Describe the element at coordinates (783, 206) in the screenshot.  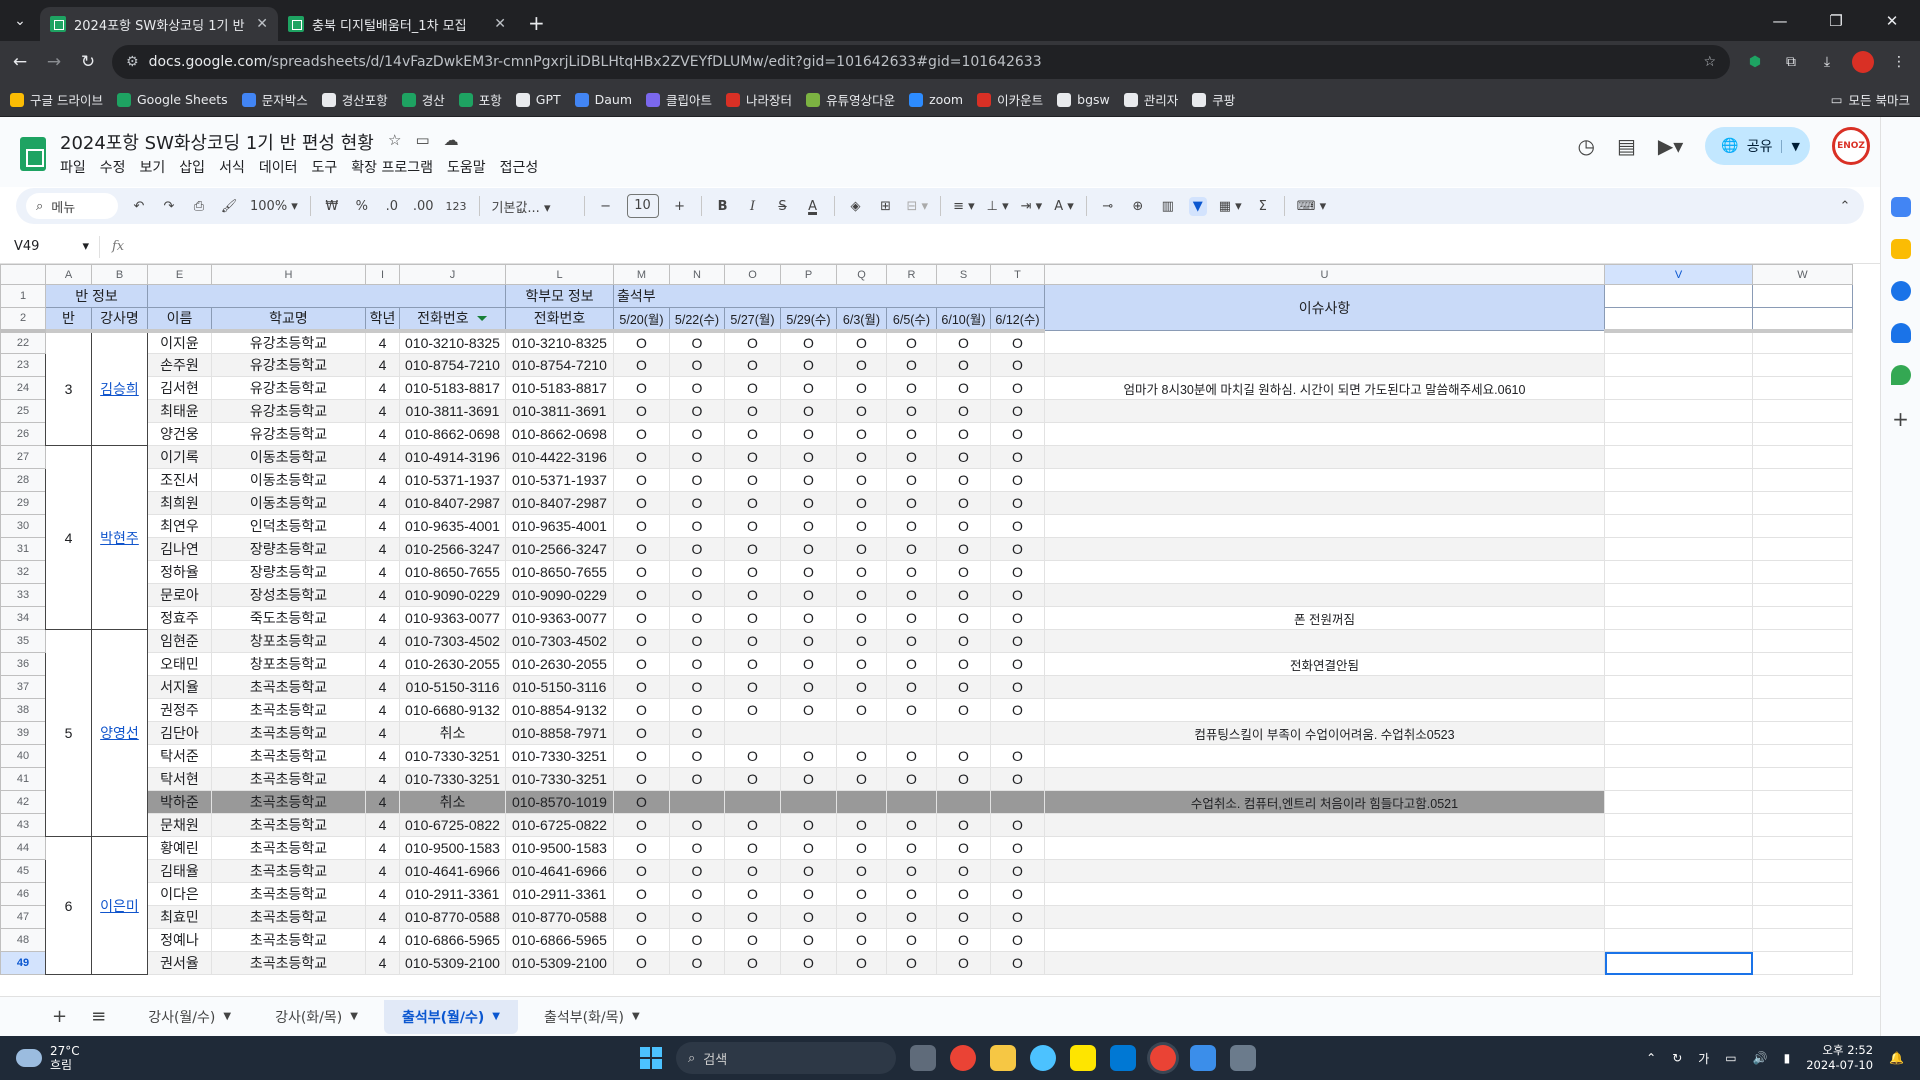
I see `strikethrough-button: S` at that location.